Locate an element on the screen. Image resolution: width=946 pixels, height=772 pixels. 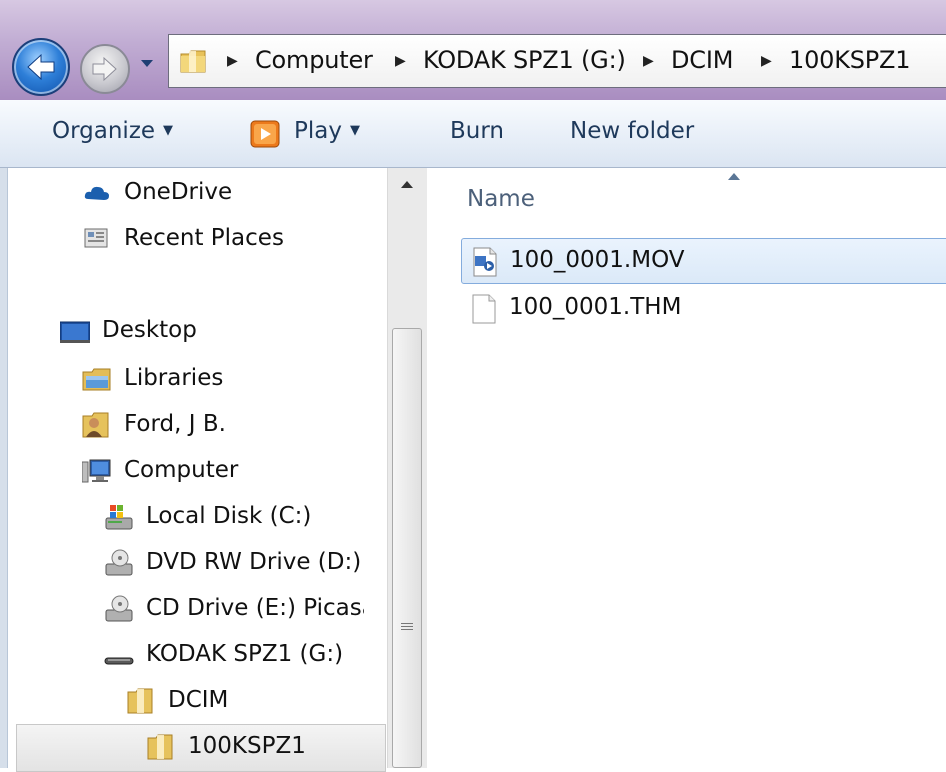
organize-button: Organize ▼ is located at coordinates (112, 131).